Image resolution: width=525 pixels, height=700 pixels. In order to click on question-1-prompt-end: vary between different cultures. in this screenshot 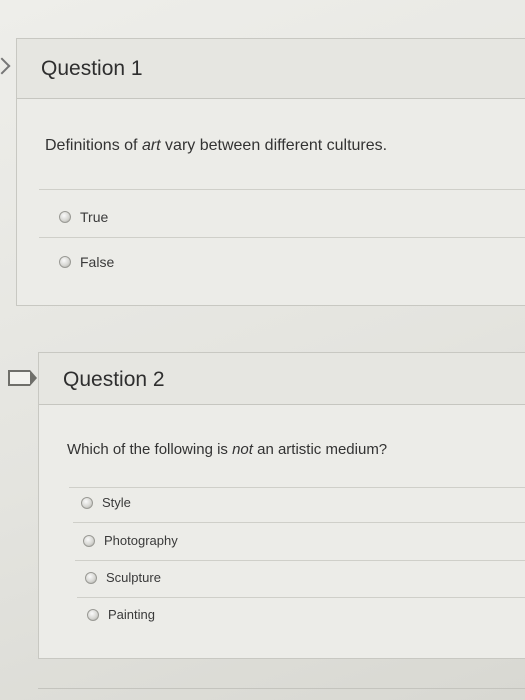, I will do `click(274, 145)`.